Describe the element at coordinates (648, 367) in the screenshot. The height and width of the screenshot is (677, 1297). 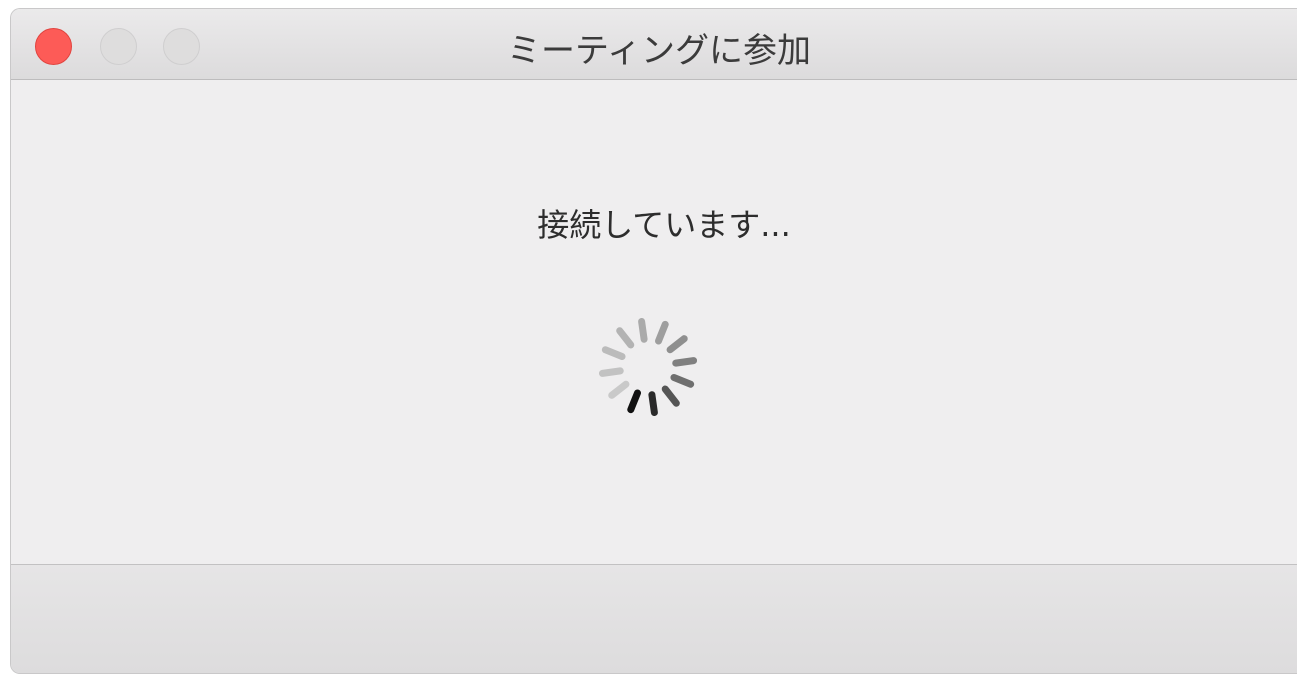
I see `loading-spinner-icon` at that location.